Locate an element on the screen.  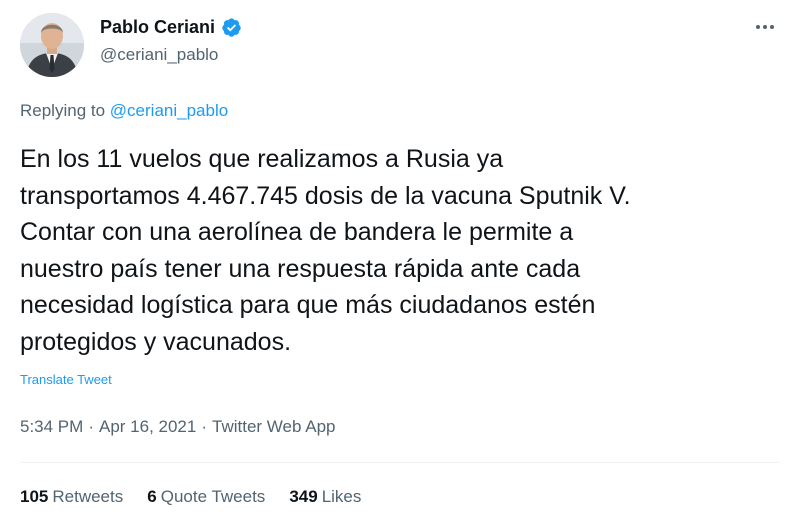
retweets-stat: 105 Retweets is located at coordinates (71, 497).